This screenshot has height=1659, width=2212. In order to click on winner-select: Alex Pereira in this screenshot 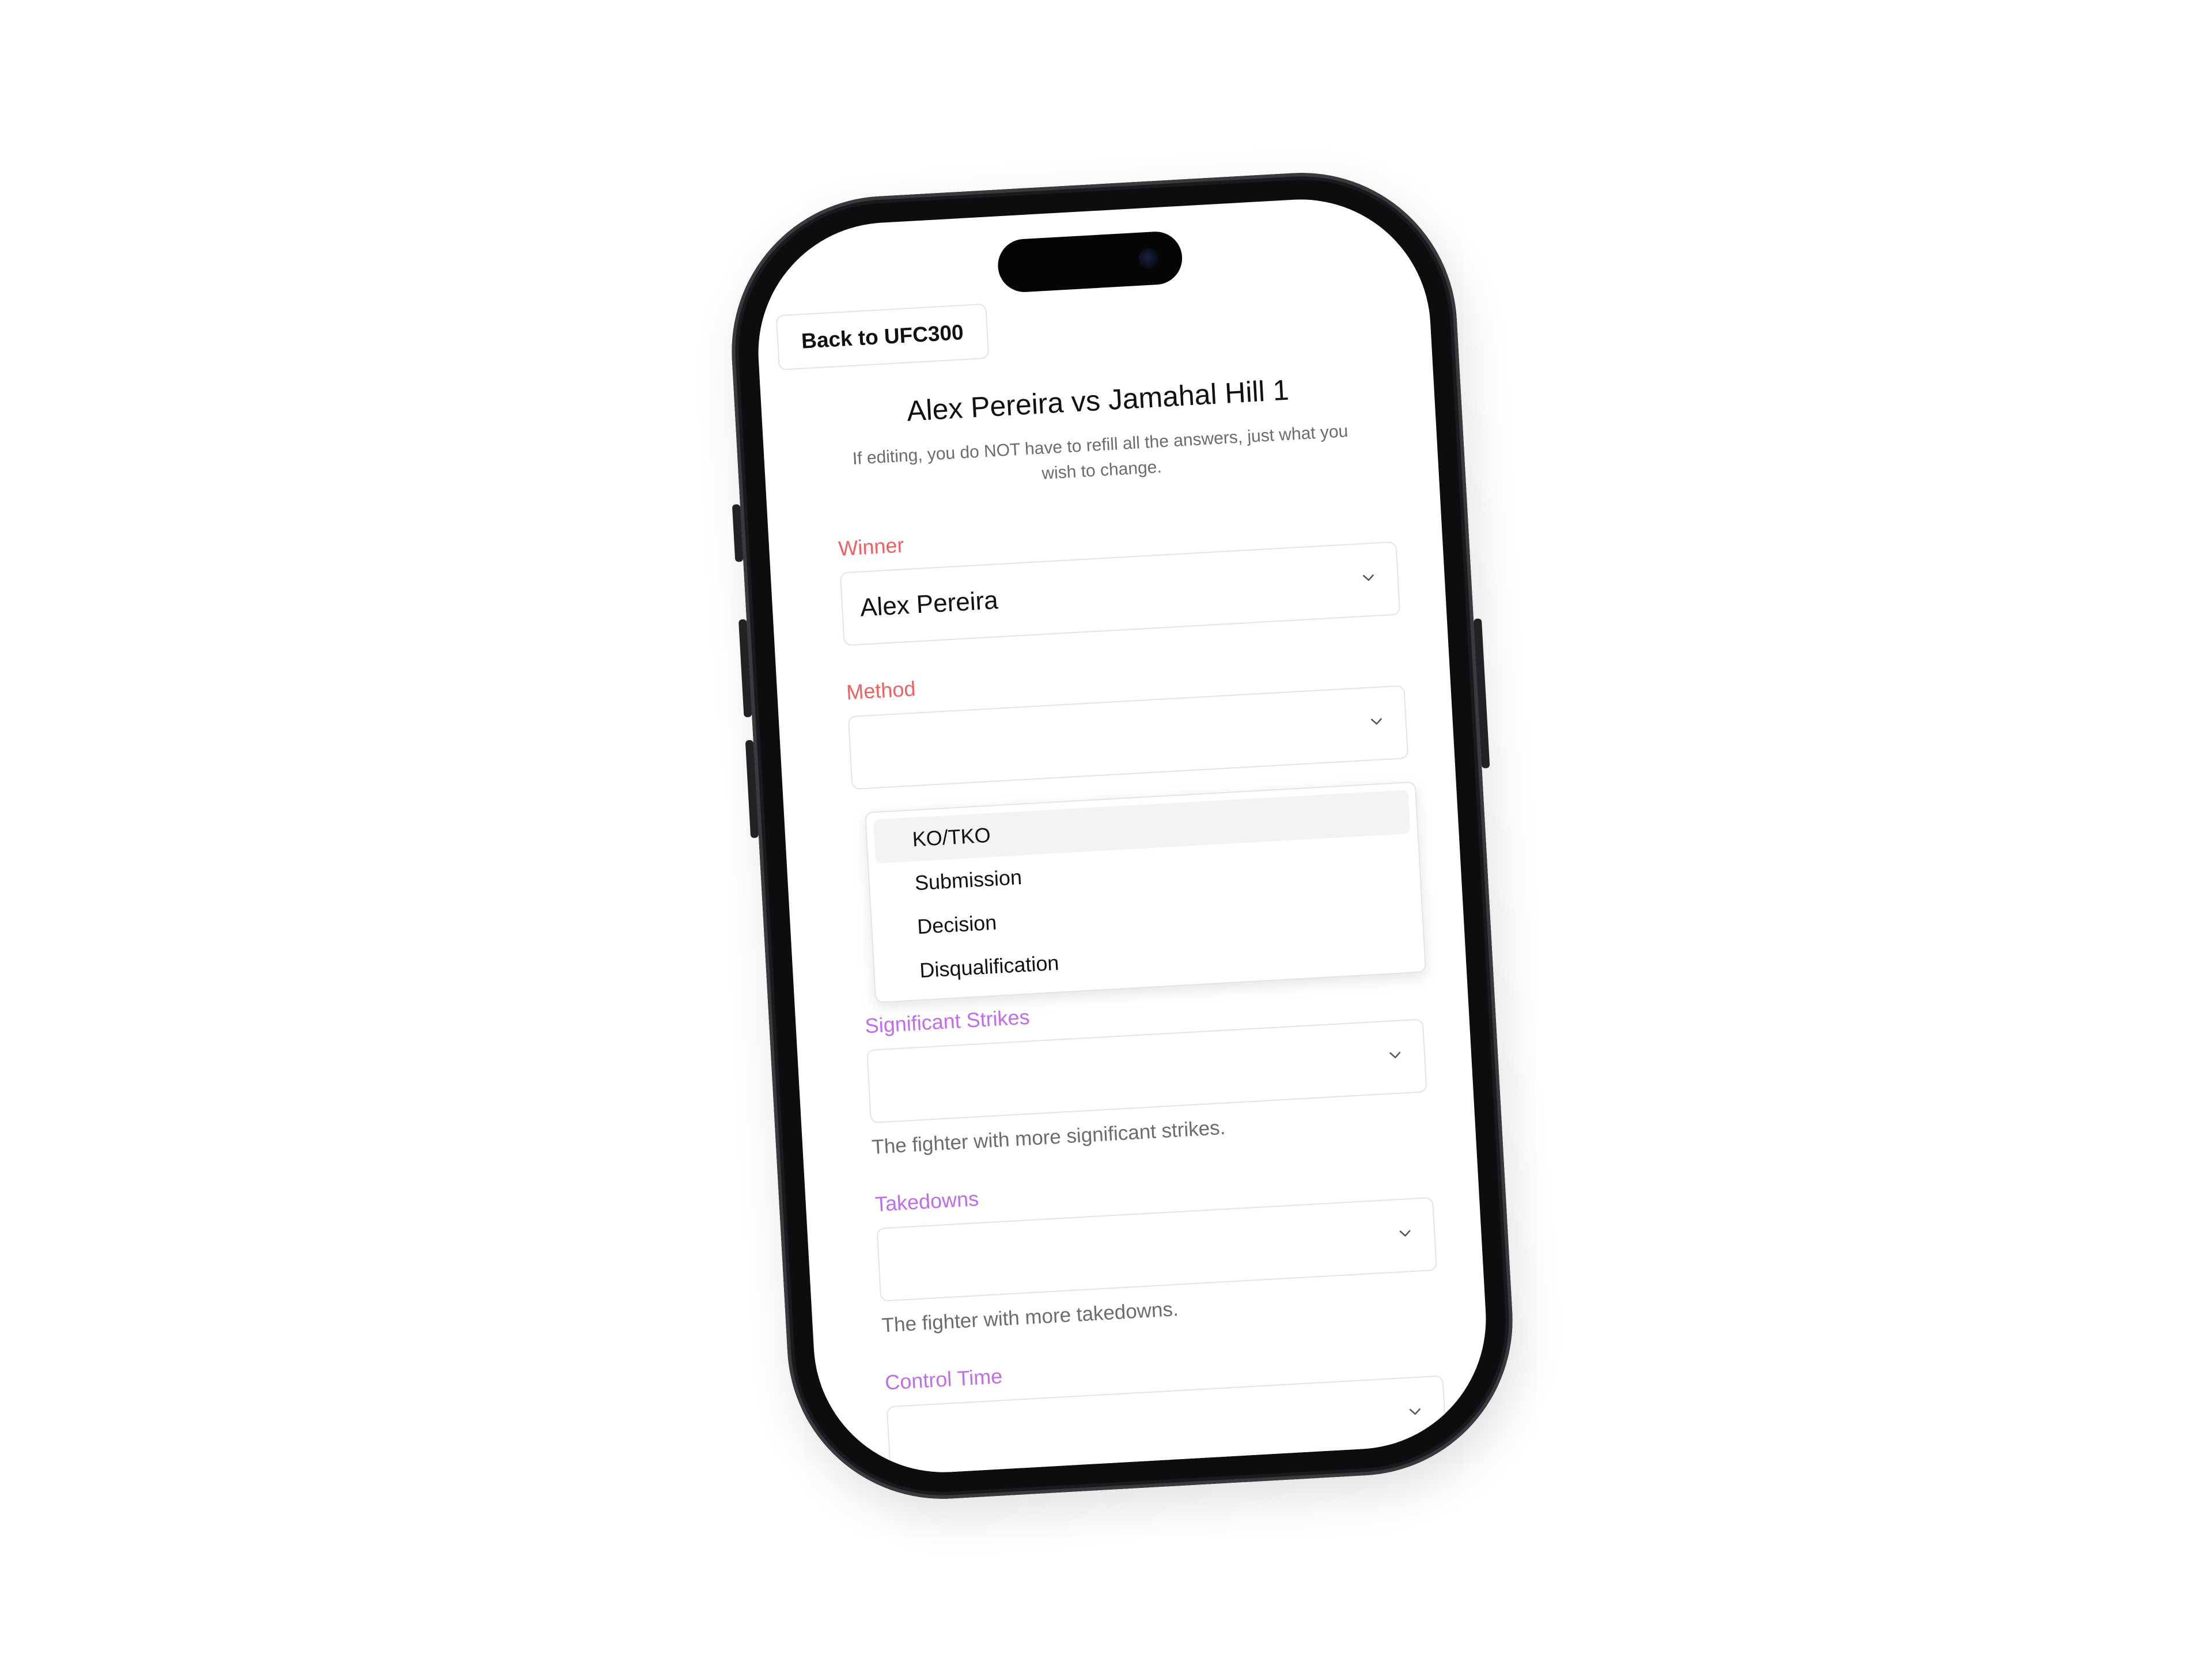, I will do `click(1120, 593)`.